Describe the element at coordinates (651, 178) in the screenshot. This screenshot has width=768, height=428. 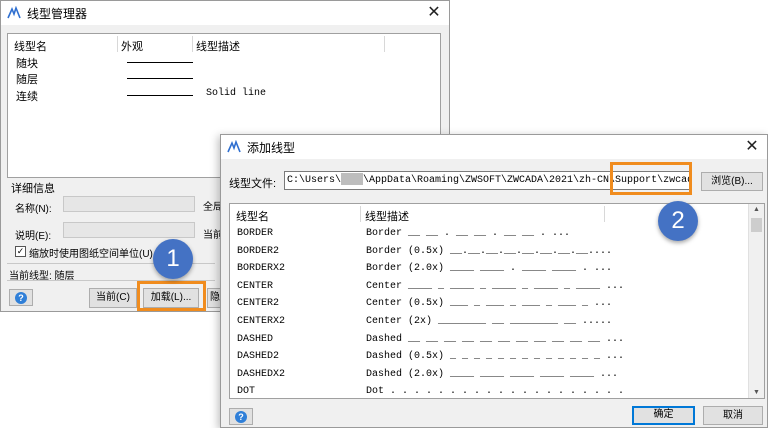
I see `file-name-highlight` at that location.